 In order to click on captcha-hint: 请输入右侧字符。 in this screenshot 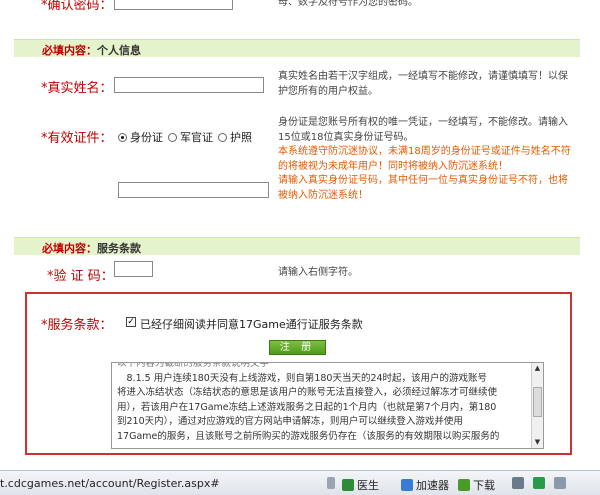, I will do `click(318, 272)`.